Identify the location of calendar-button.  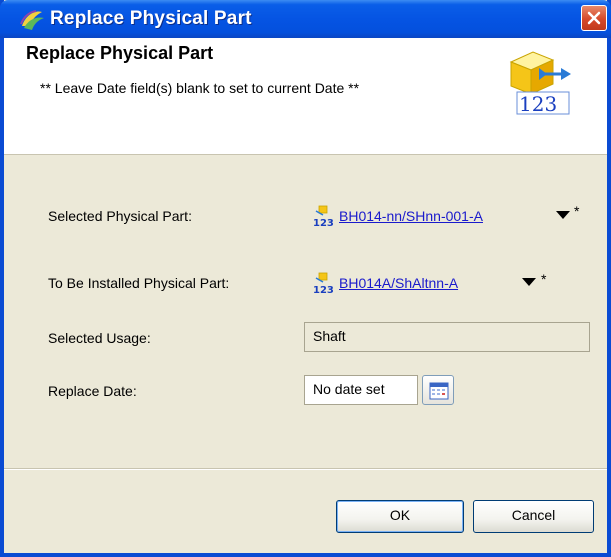
(438, 390).